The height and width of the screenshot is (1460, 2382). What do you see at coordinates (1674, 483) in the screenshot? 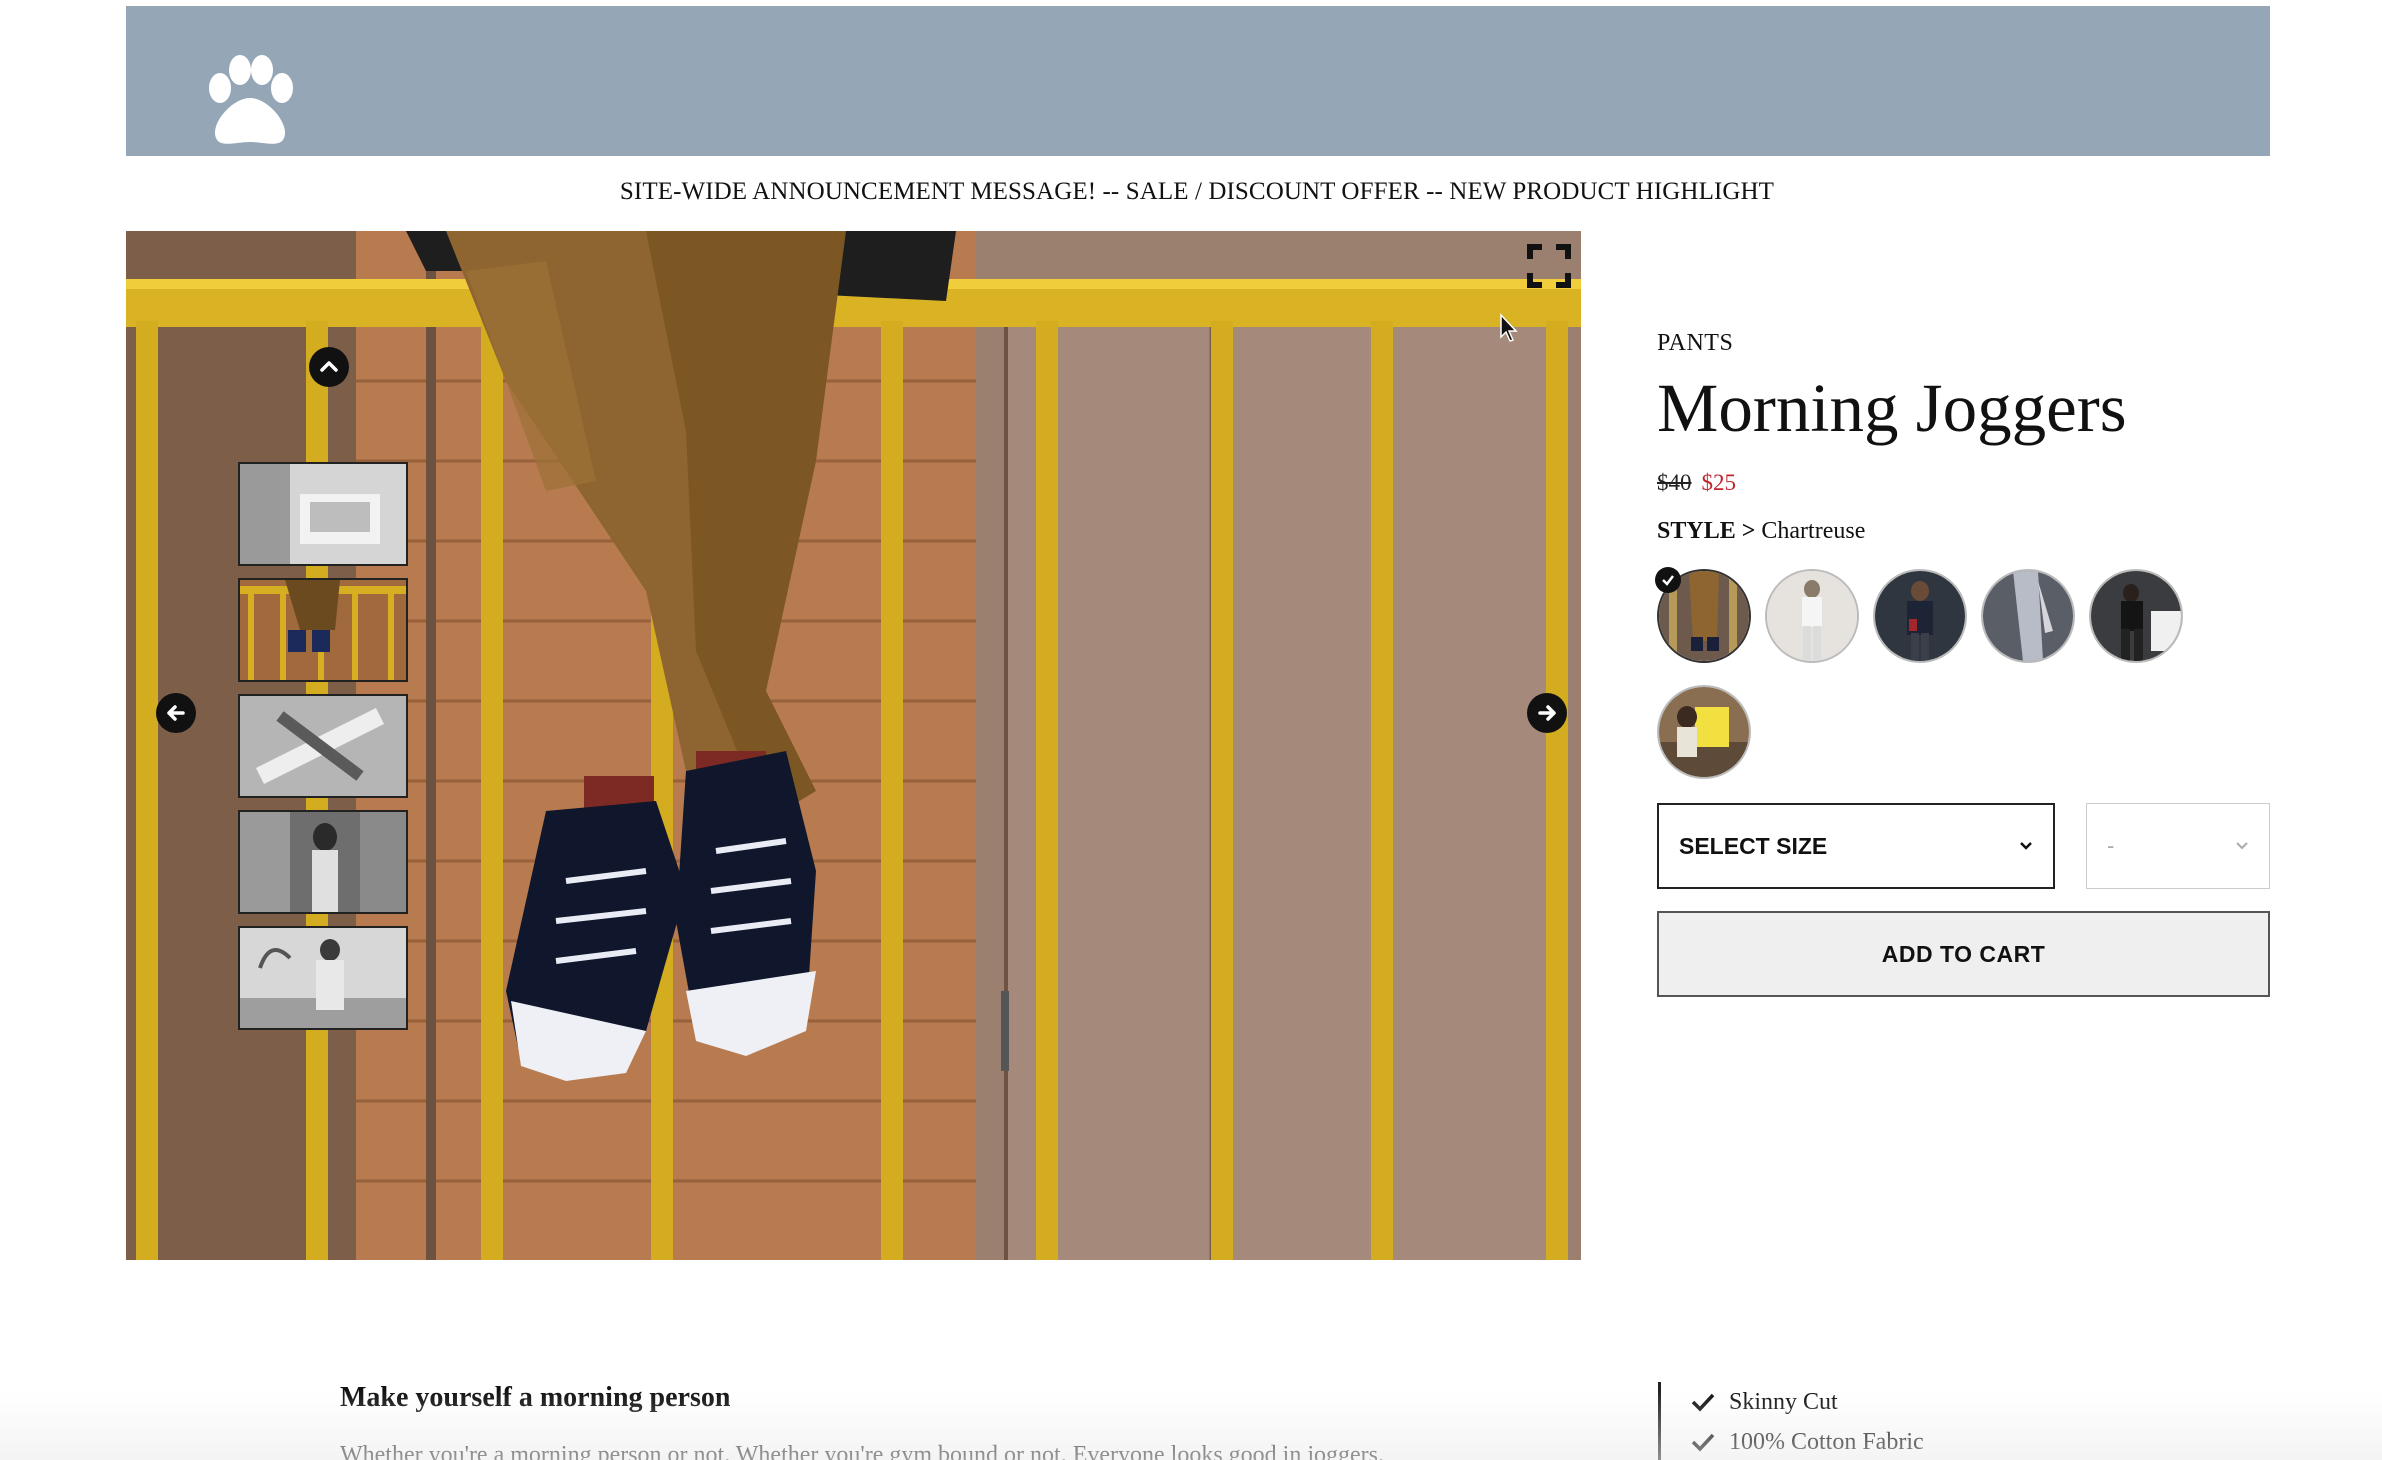
I see `original-price: $40` at bounding box center [1674, 483].